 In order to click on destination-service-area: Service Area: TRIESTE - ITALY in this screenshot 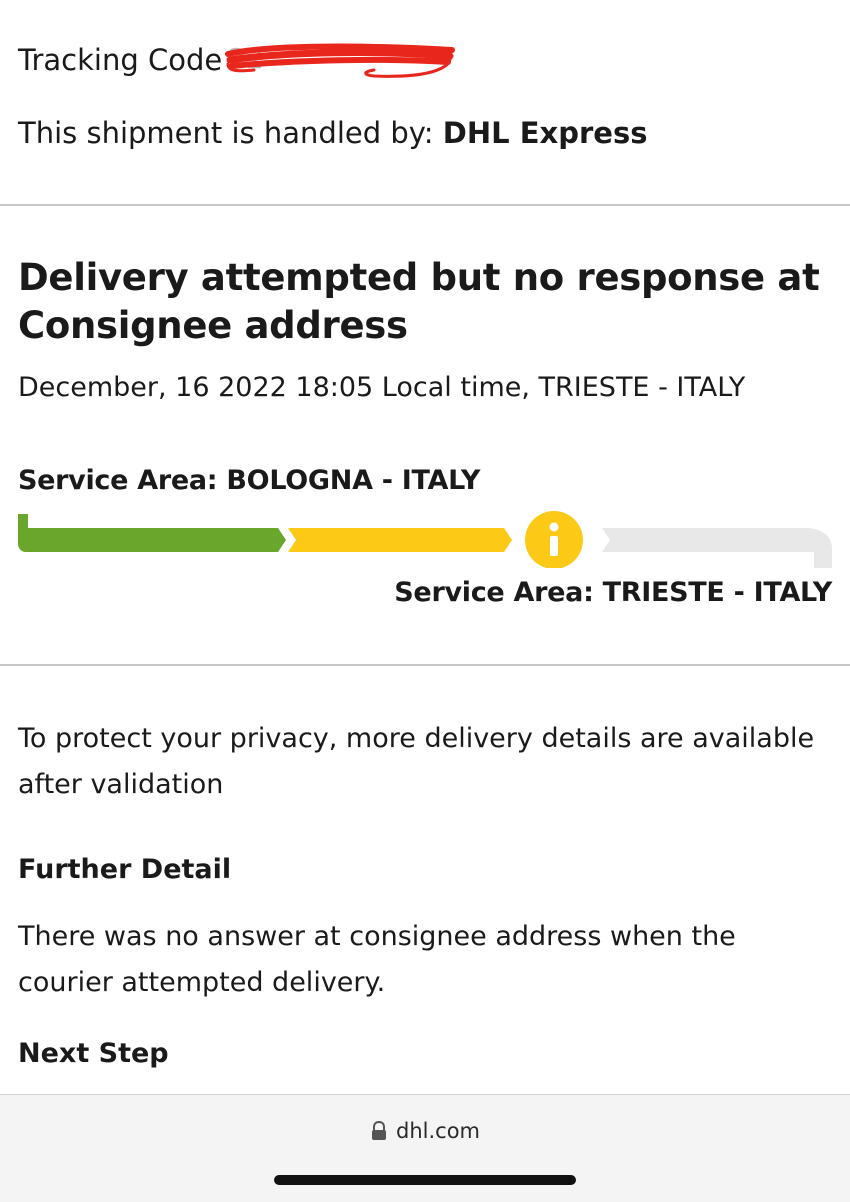, I will do `click(613, 592)`.